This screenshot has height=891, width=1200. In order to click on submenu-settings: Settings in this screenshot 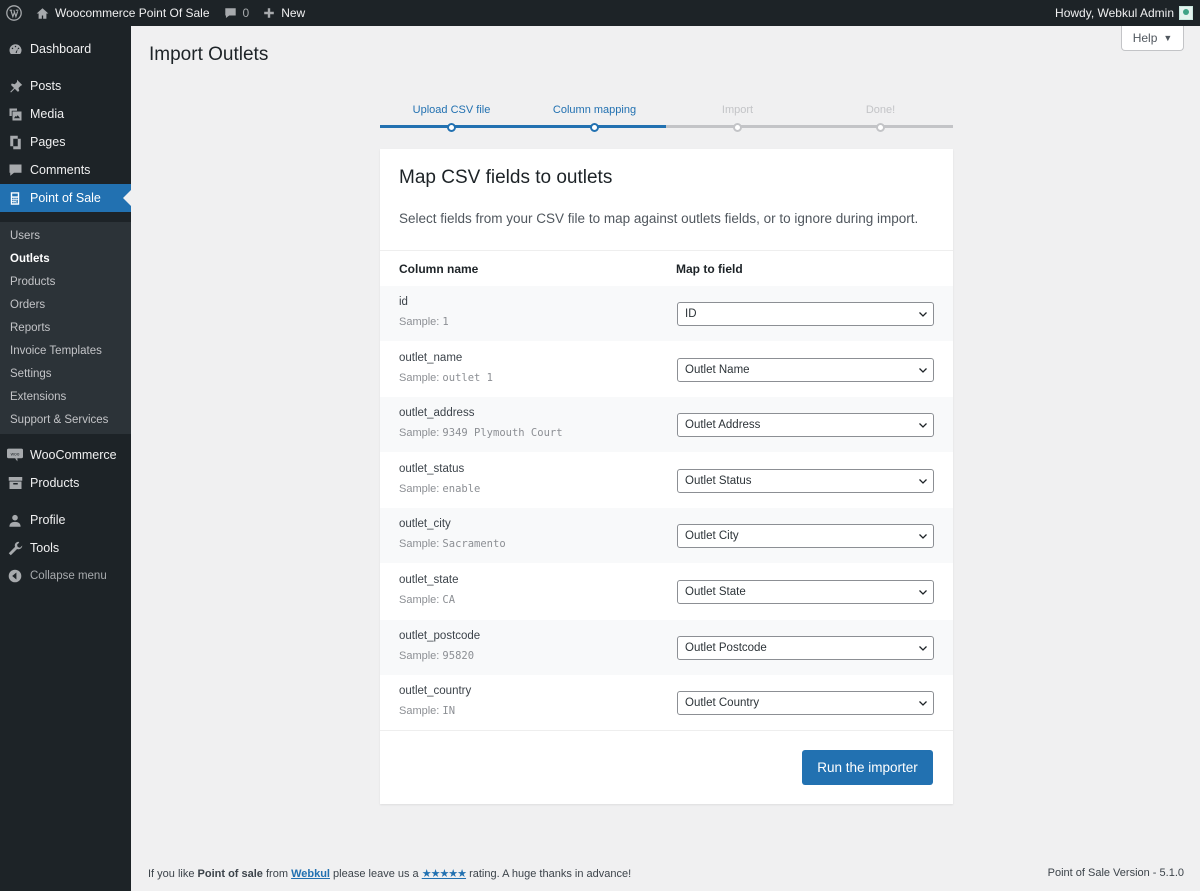, I will do `click(31, 374)`.